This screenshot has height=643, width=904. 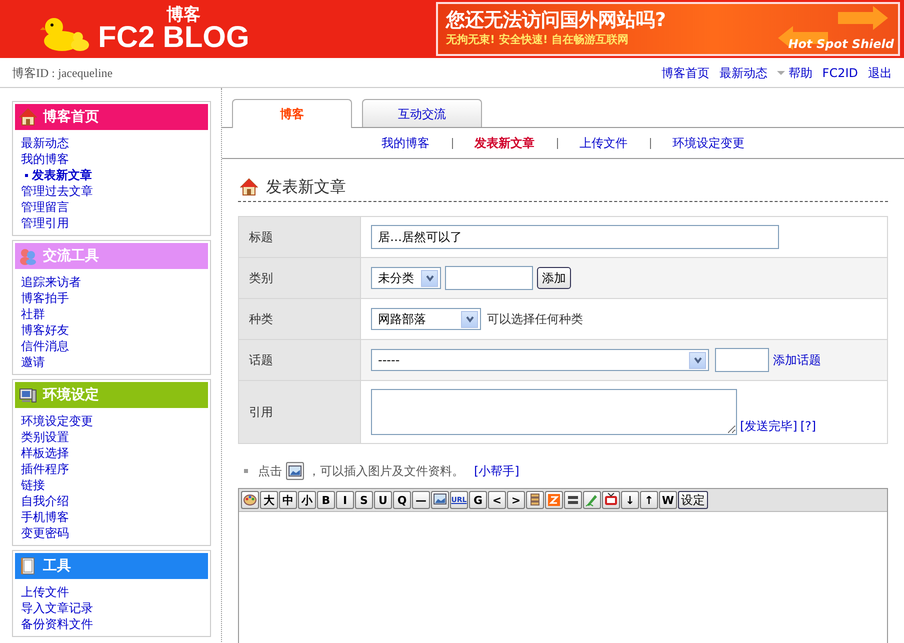 What do you see at coordinates (45, 159) in the screenshot?
I see `sidebar-item: 我的博客` at bounding box center [45, 159].